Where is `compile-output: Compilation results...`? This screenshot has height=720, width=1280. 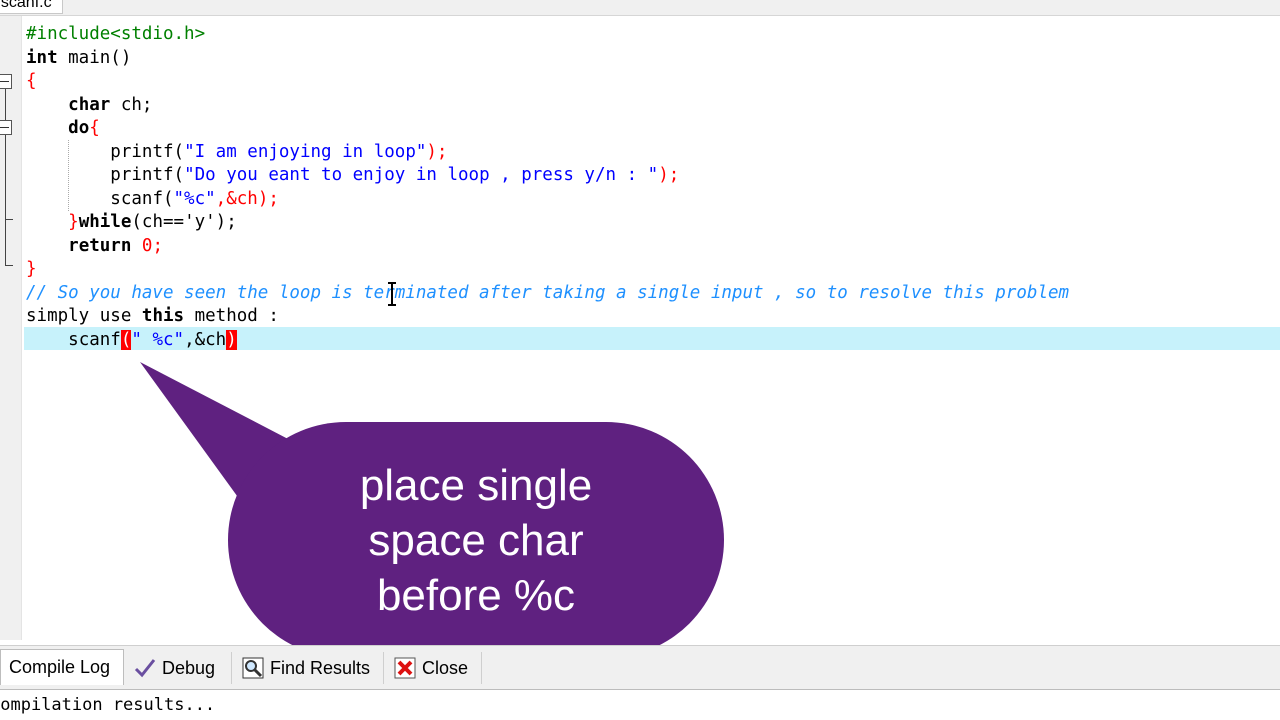 compile-output: Compilation results... is located at coordinates (640, 704).